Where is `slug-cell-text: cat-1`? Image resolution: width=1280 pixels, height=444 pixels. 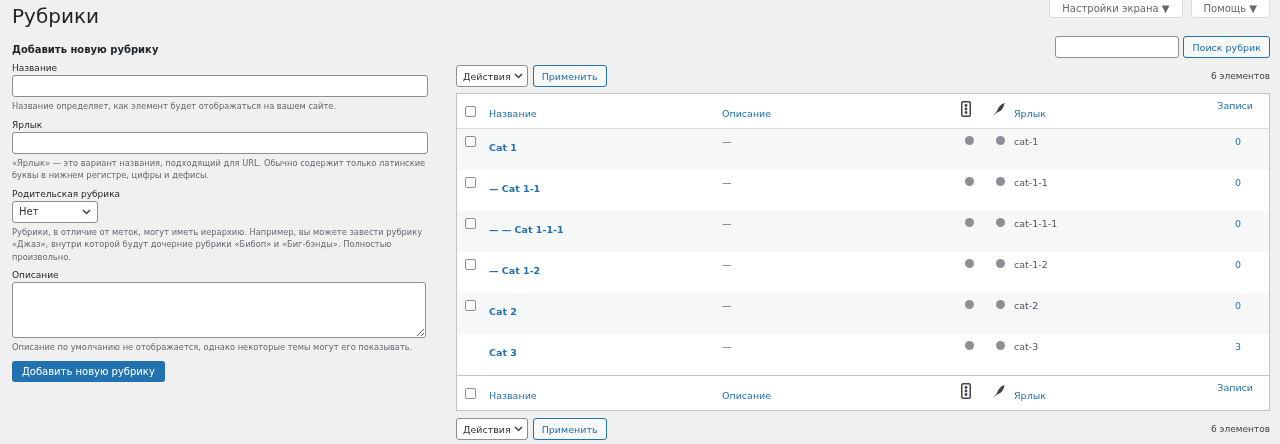
slug-cell-text: cat-1 is located at coordinates (1027, 141).